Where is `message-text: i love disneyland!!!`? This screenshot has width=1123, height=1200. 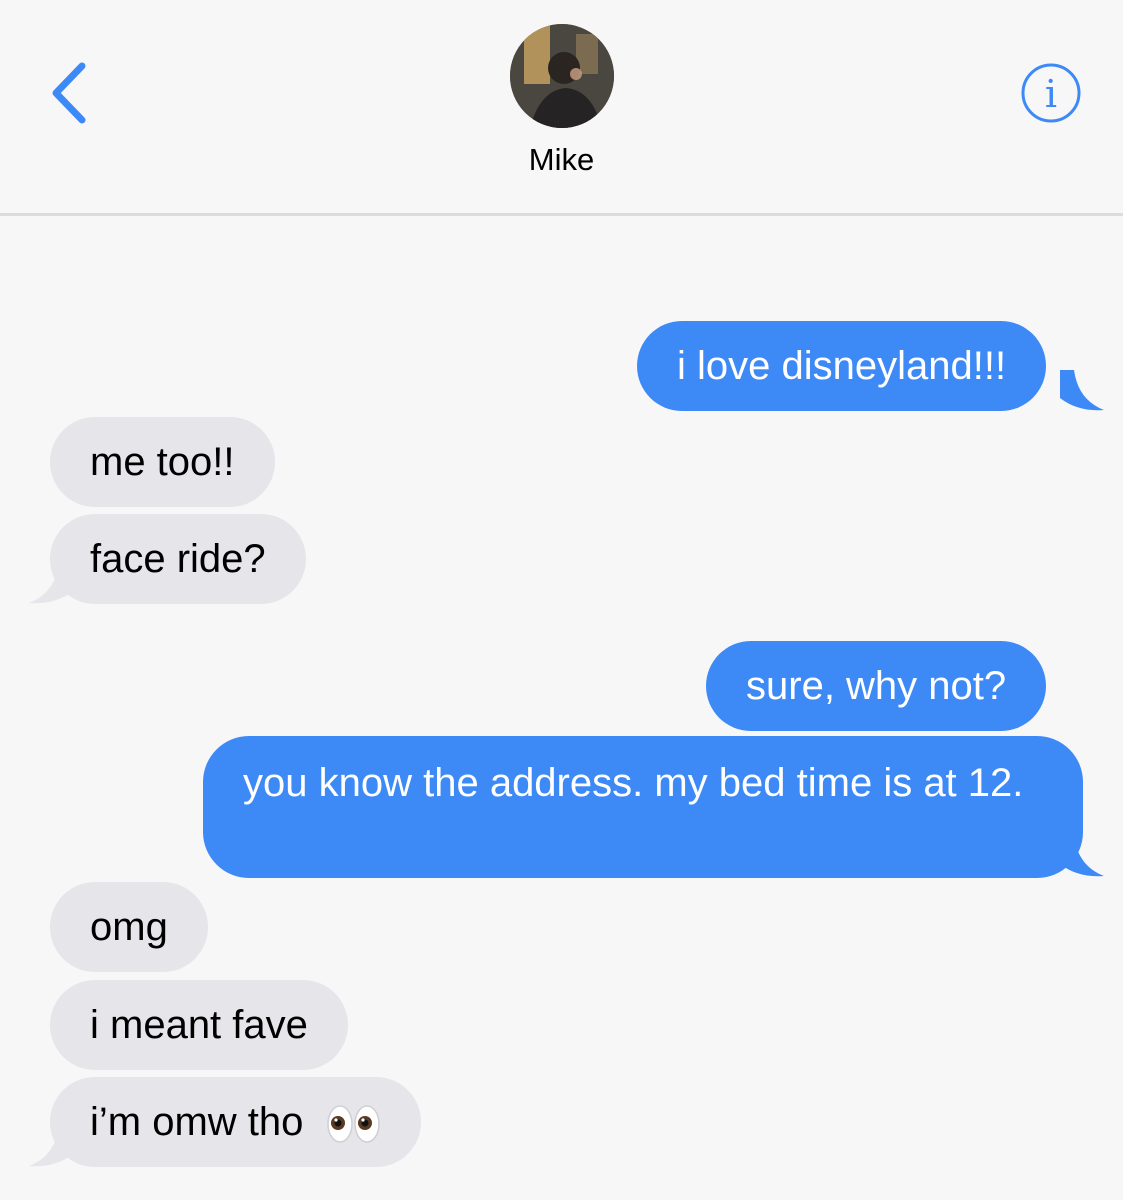
message-text: i love disneyland!!! is located at coordinates (842, 366).